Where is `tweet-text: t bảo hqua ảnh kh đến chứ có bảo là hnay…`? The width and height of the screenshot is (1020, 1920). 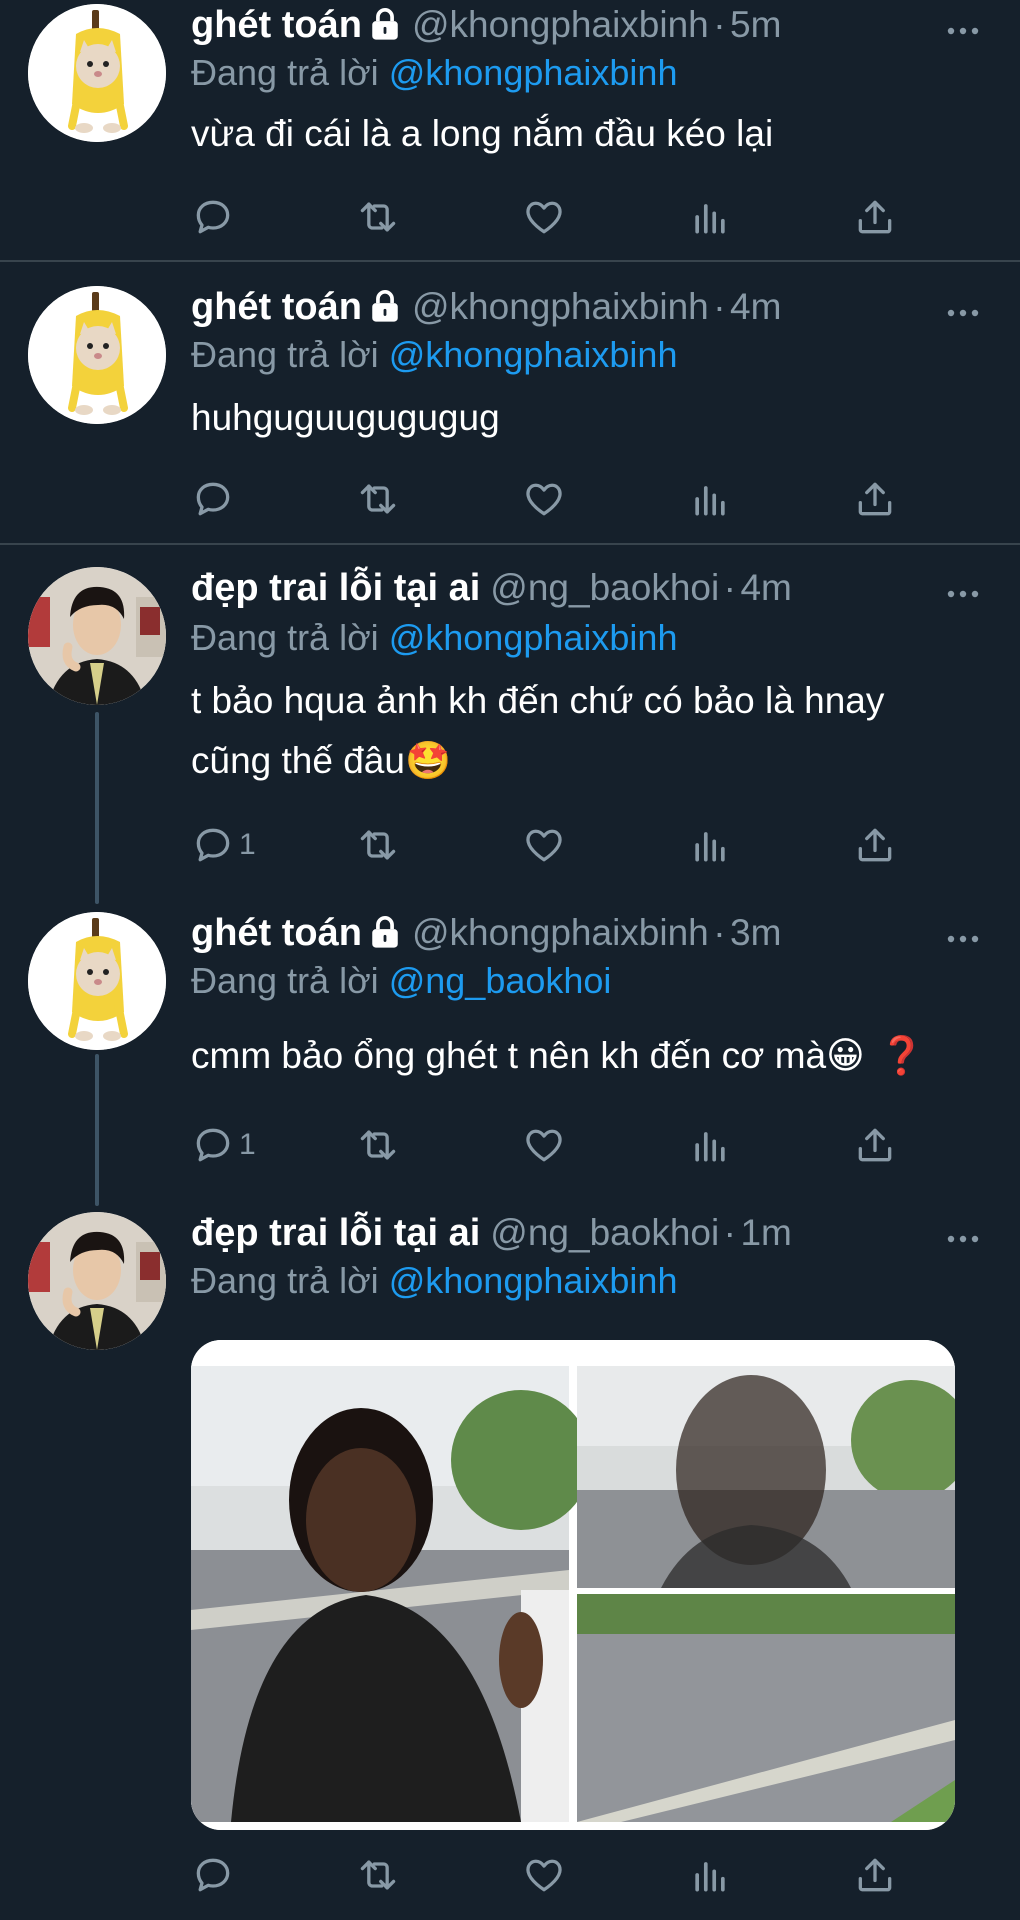
tweet-text: t bảo hqua ảnh kh đến chứ có bảo là hnay… is located at coordinates (591, 731).